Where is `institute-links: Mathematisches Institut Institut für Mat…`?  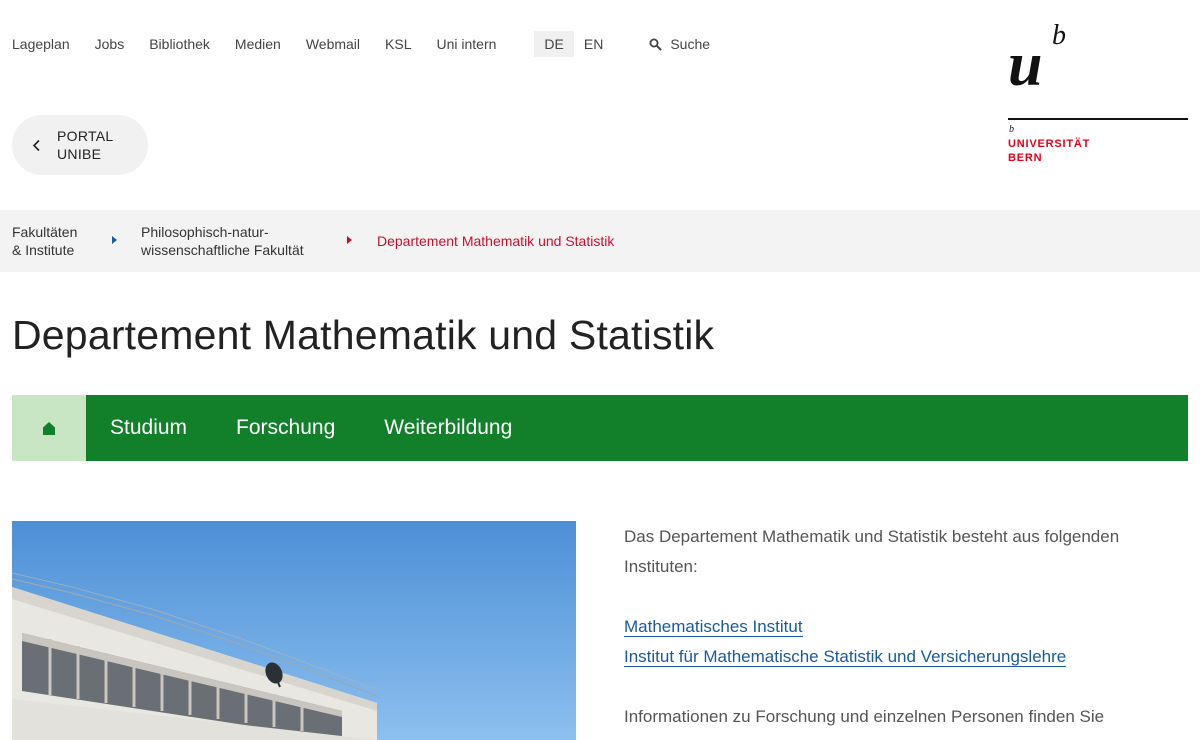 institute-links: Mathematisches Institut Institut für Mat… is located at coordinates (907, 642).